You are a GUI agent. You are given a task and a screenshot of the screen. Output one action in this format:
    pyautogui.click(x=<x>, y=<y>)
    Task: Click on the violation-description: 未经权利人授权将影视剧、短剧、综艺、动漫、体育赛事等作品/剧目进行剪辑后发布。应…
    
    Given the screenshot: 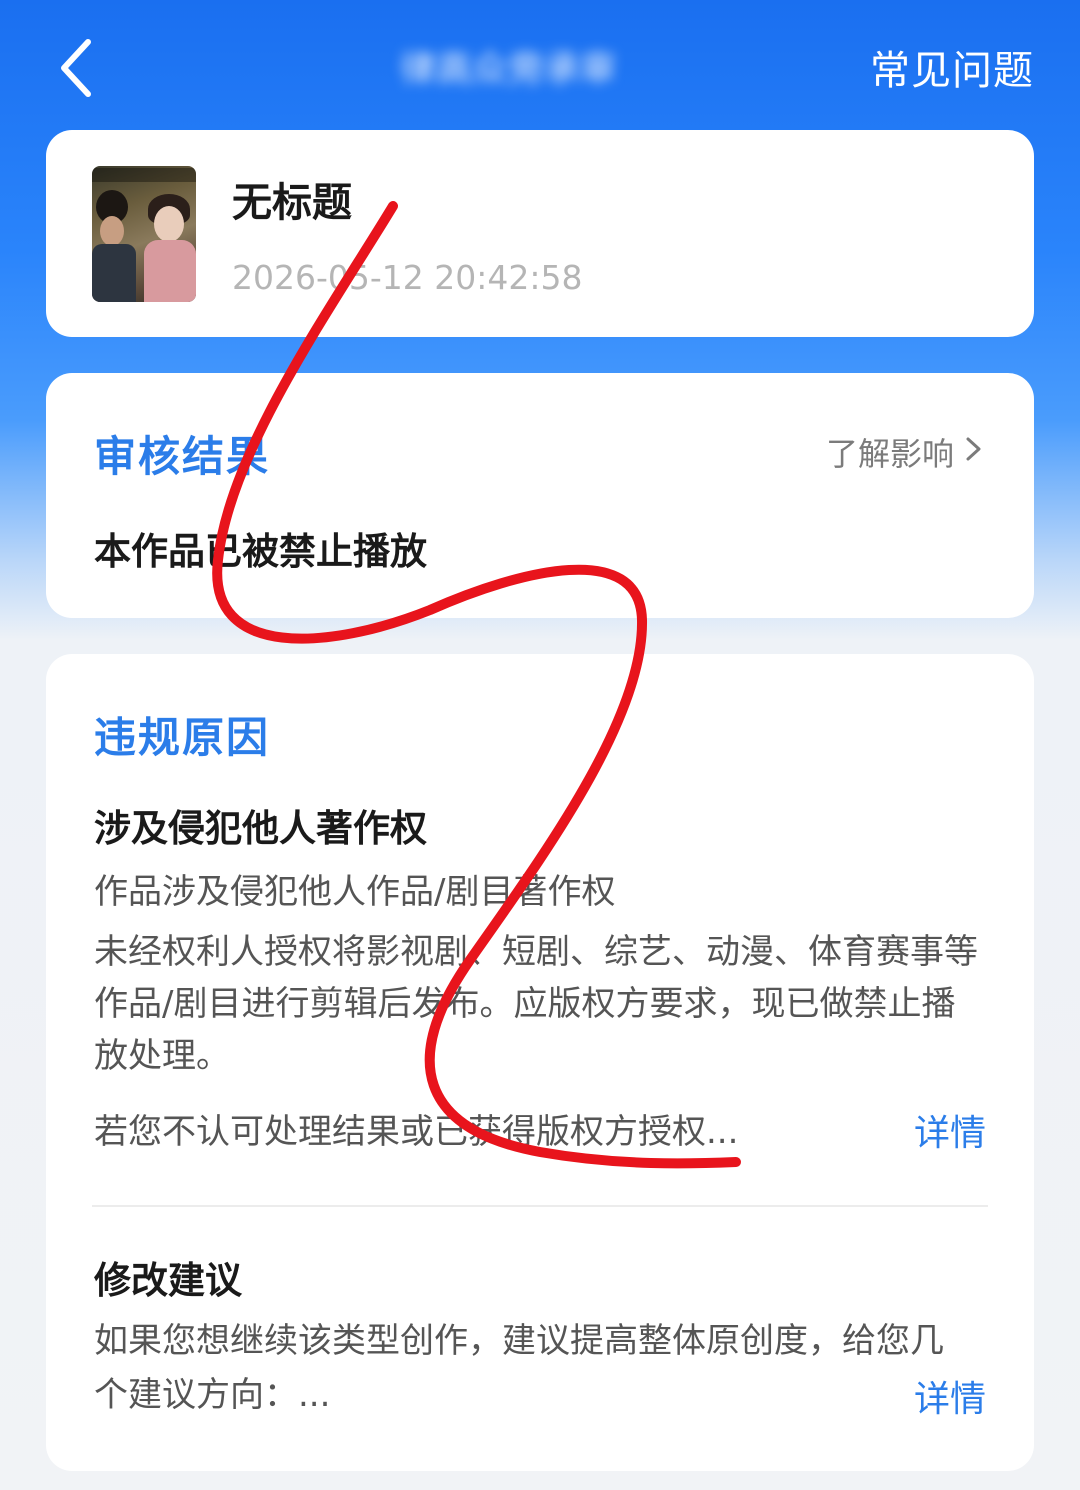 What is the action you would take?
    pyautogui.click(x=536, y=1004)
    